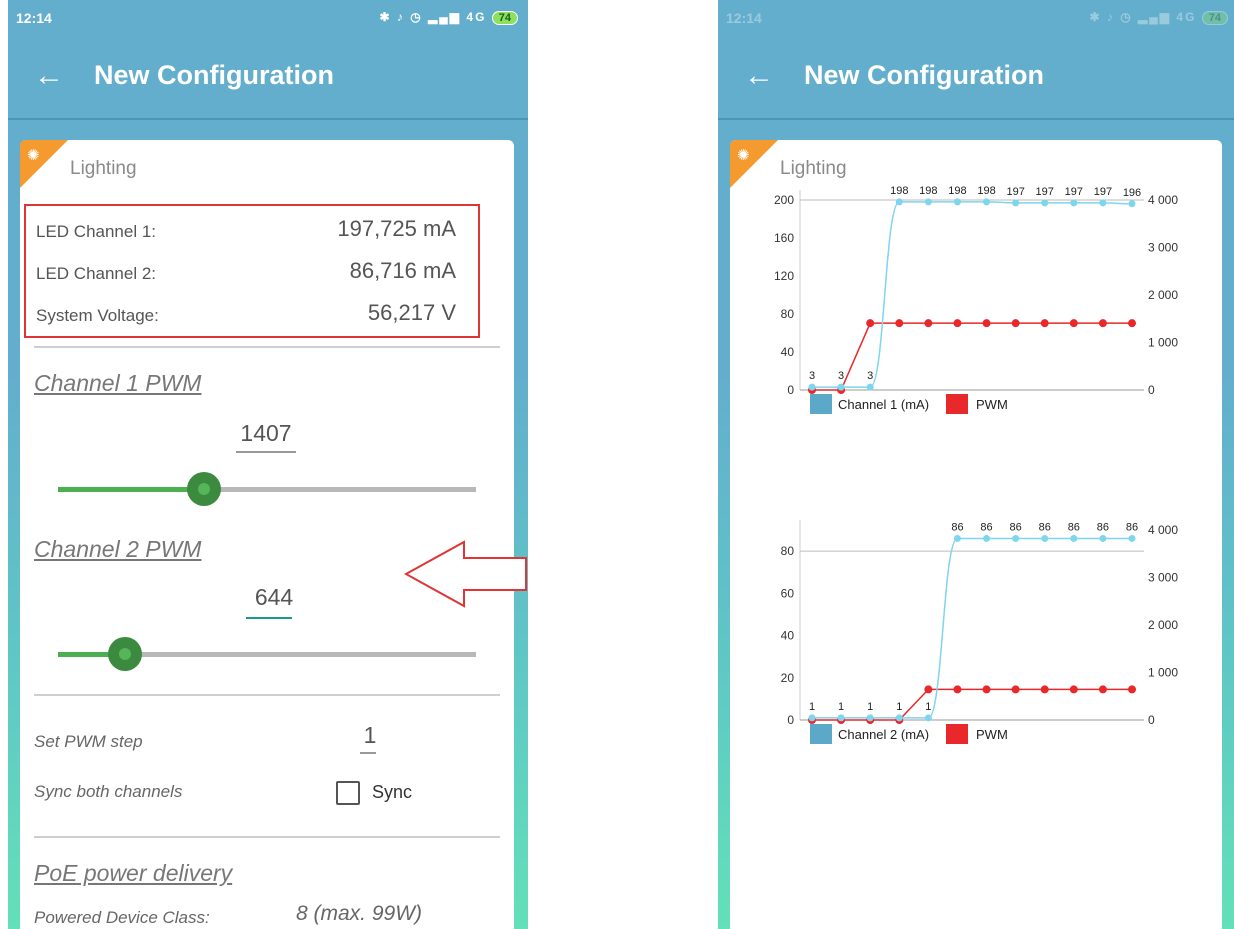  I want to click on y-right-tick-label: 4 000, so click(1163, 200).